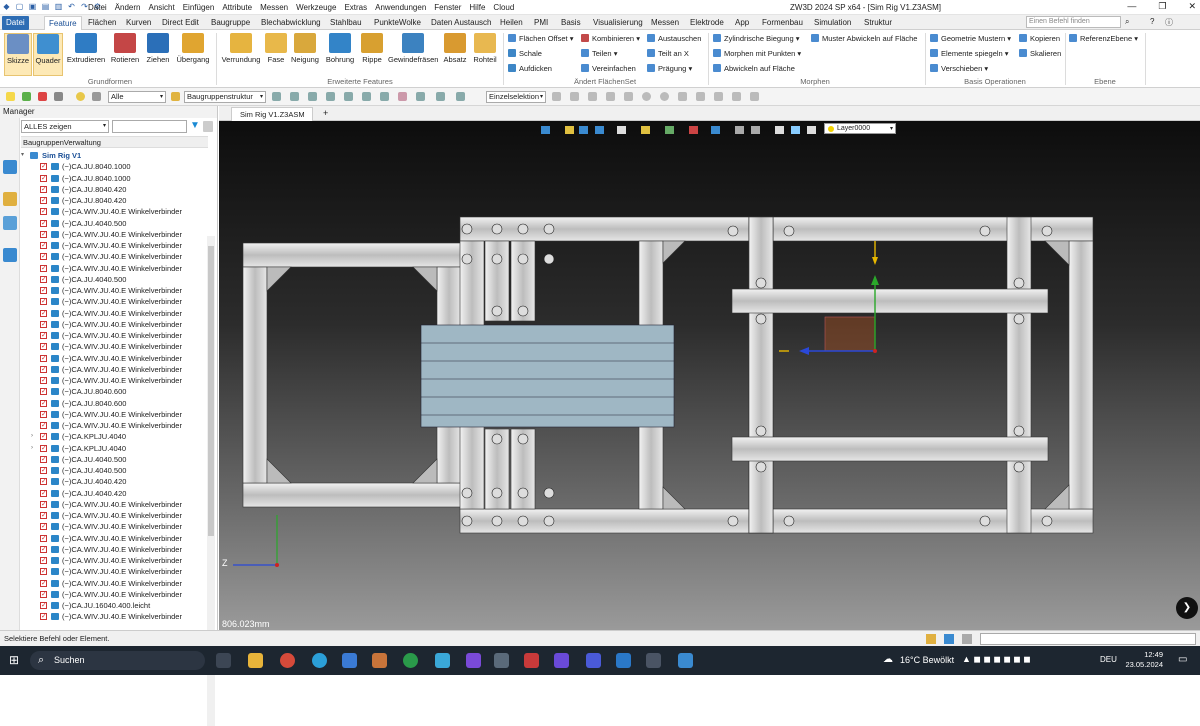 The height and width of the screenshot is (726, 1200). I want to click on notification-icon: ▭, so click(1182, 659).